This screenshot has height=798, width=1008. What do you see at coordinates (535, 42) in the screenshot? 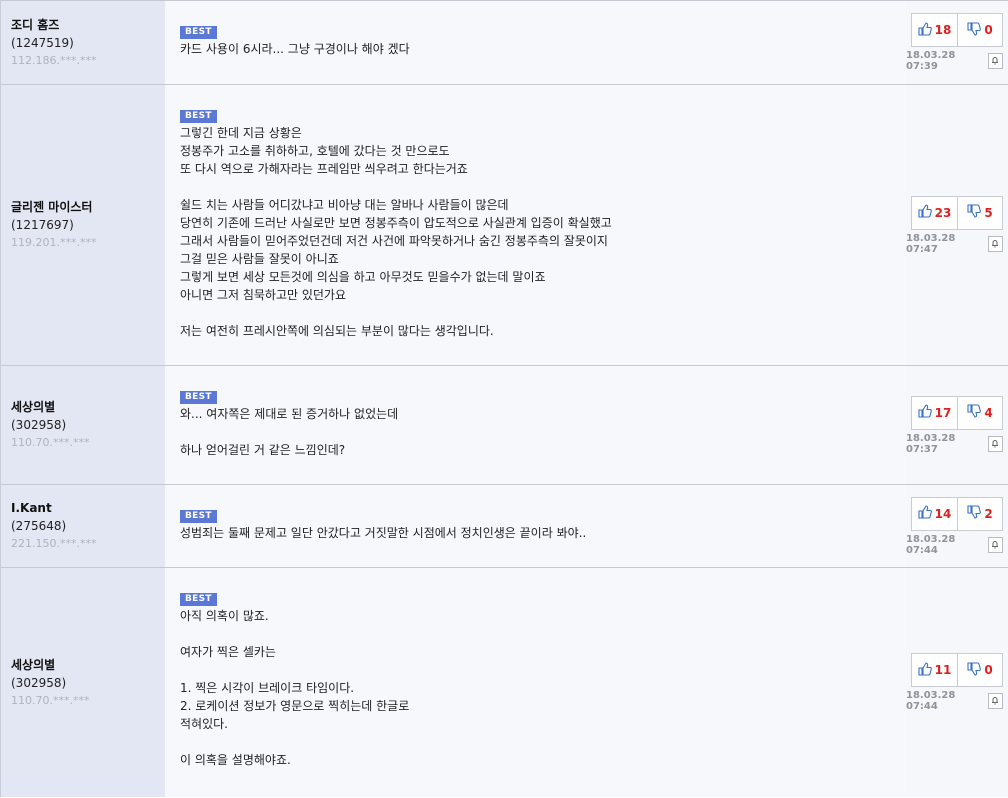
I see `comment-body: BEST 카드 사용이 6시라... 그냥 구경이나 해야 겠다` at bounding box center [535, 42].